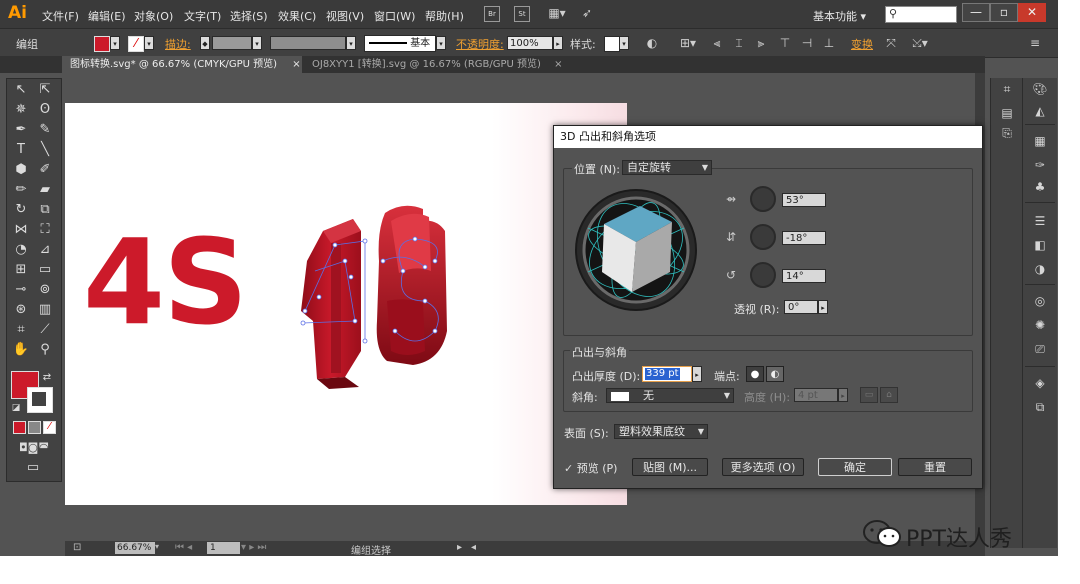 The height and width of the screenshot is (584, 1080). I want to click on panel-menu-icon: ≡, so click(1035, 43).